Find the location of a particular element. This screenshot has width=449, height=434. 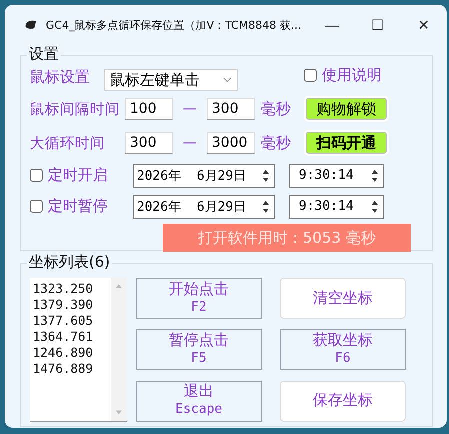

action-button: 购物解锁 is located at coordinates (346, 109).